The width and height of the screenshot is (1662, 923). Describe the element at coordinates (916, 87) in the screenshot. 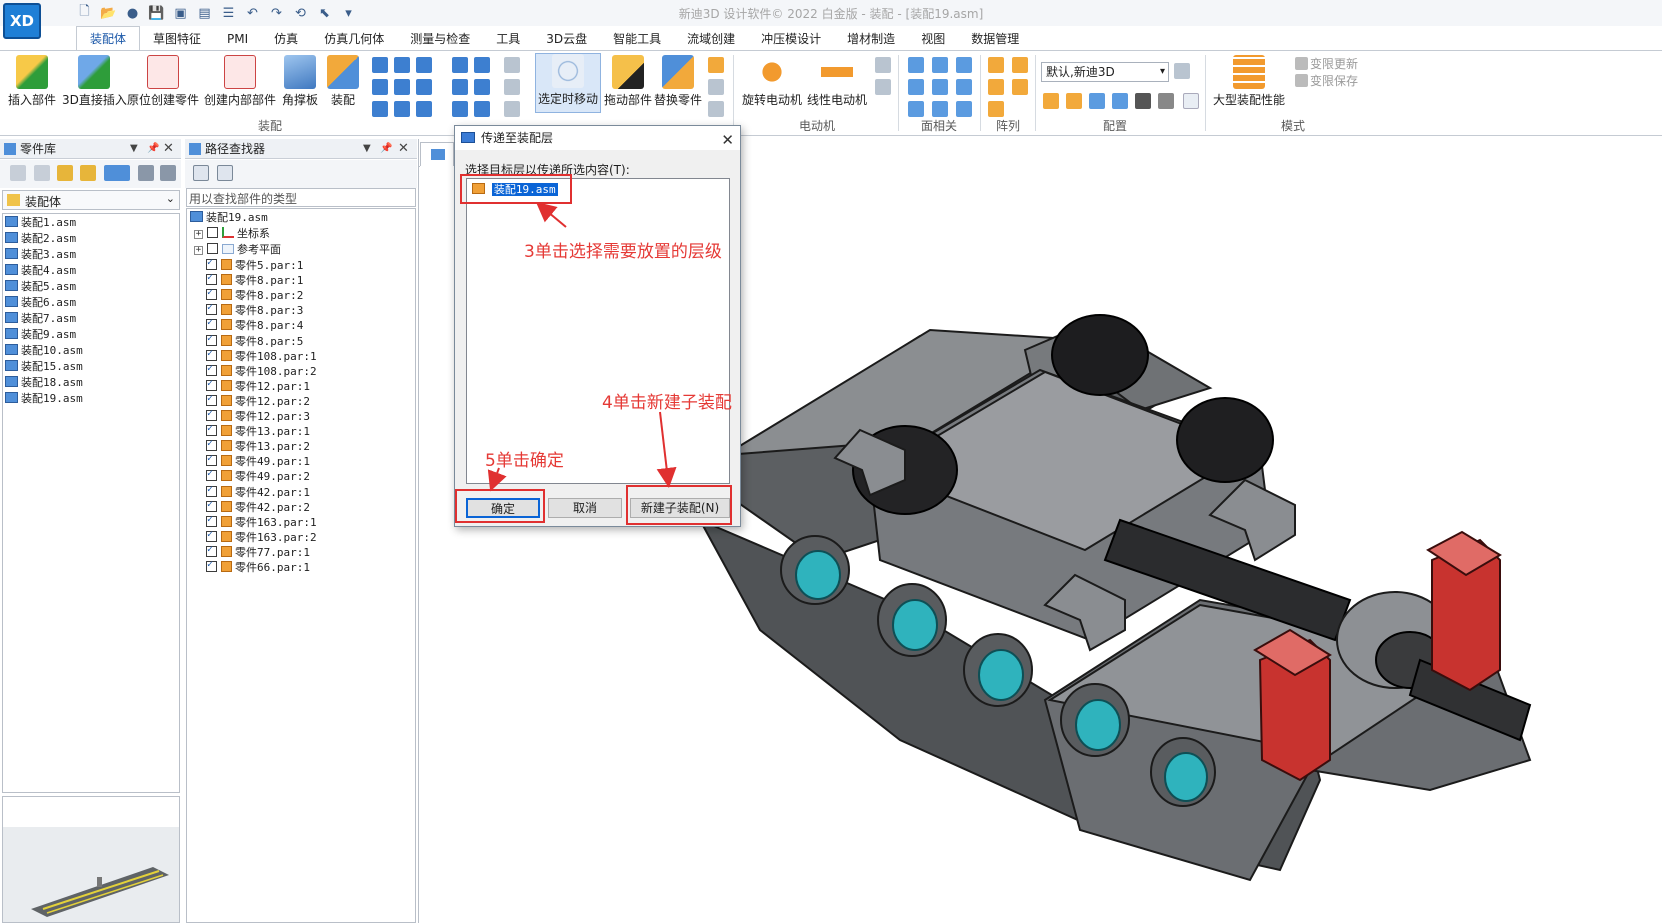

I see `face-offset-icon` at that location.